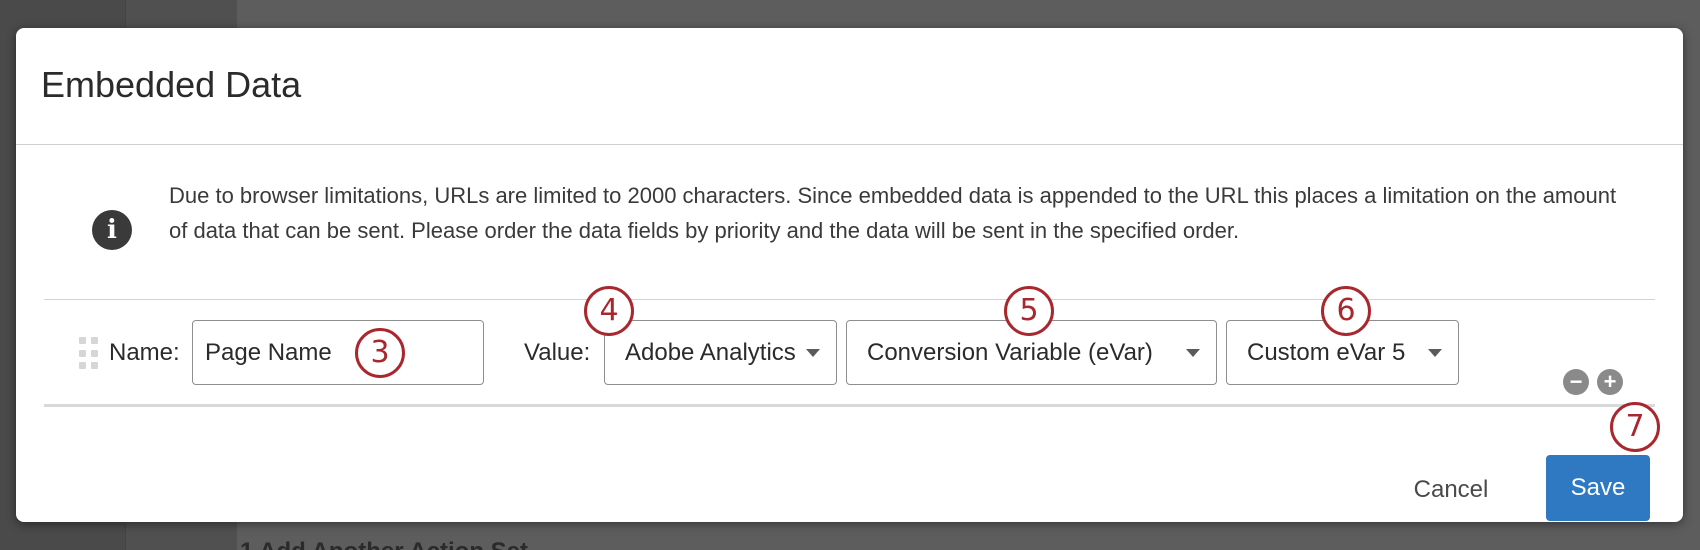 The image size is (1700, 550). Describe the element at coordinates (112, 230) in the screenshot. I see `info-icon: i` at that location.